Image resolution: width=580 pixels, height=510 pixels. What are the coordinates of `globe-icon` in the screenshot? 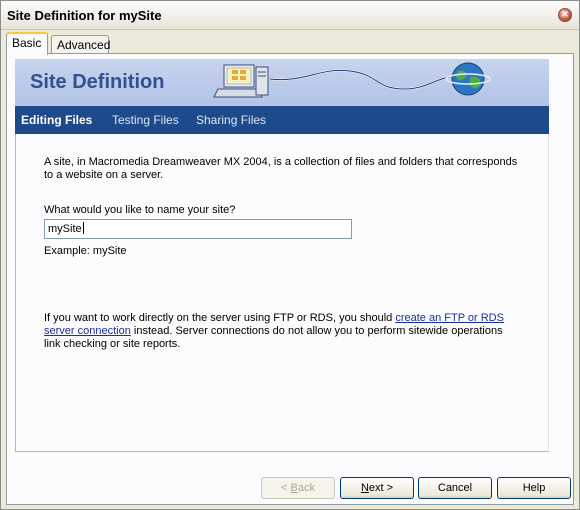 It's located at (468, 79).